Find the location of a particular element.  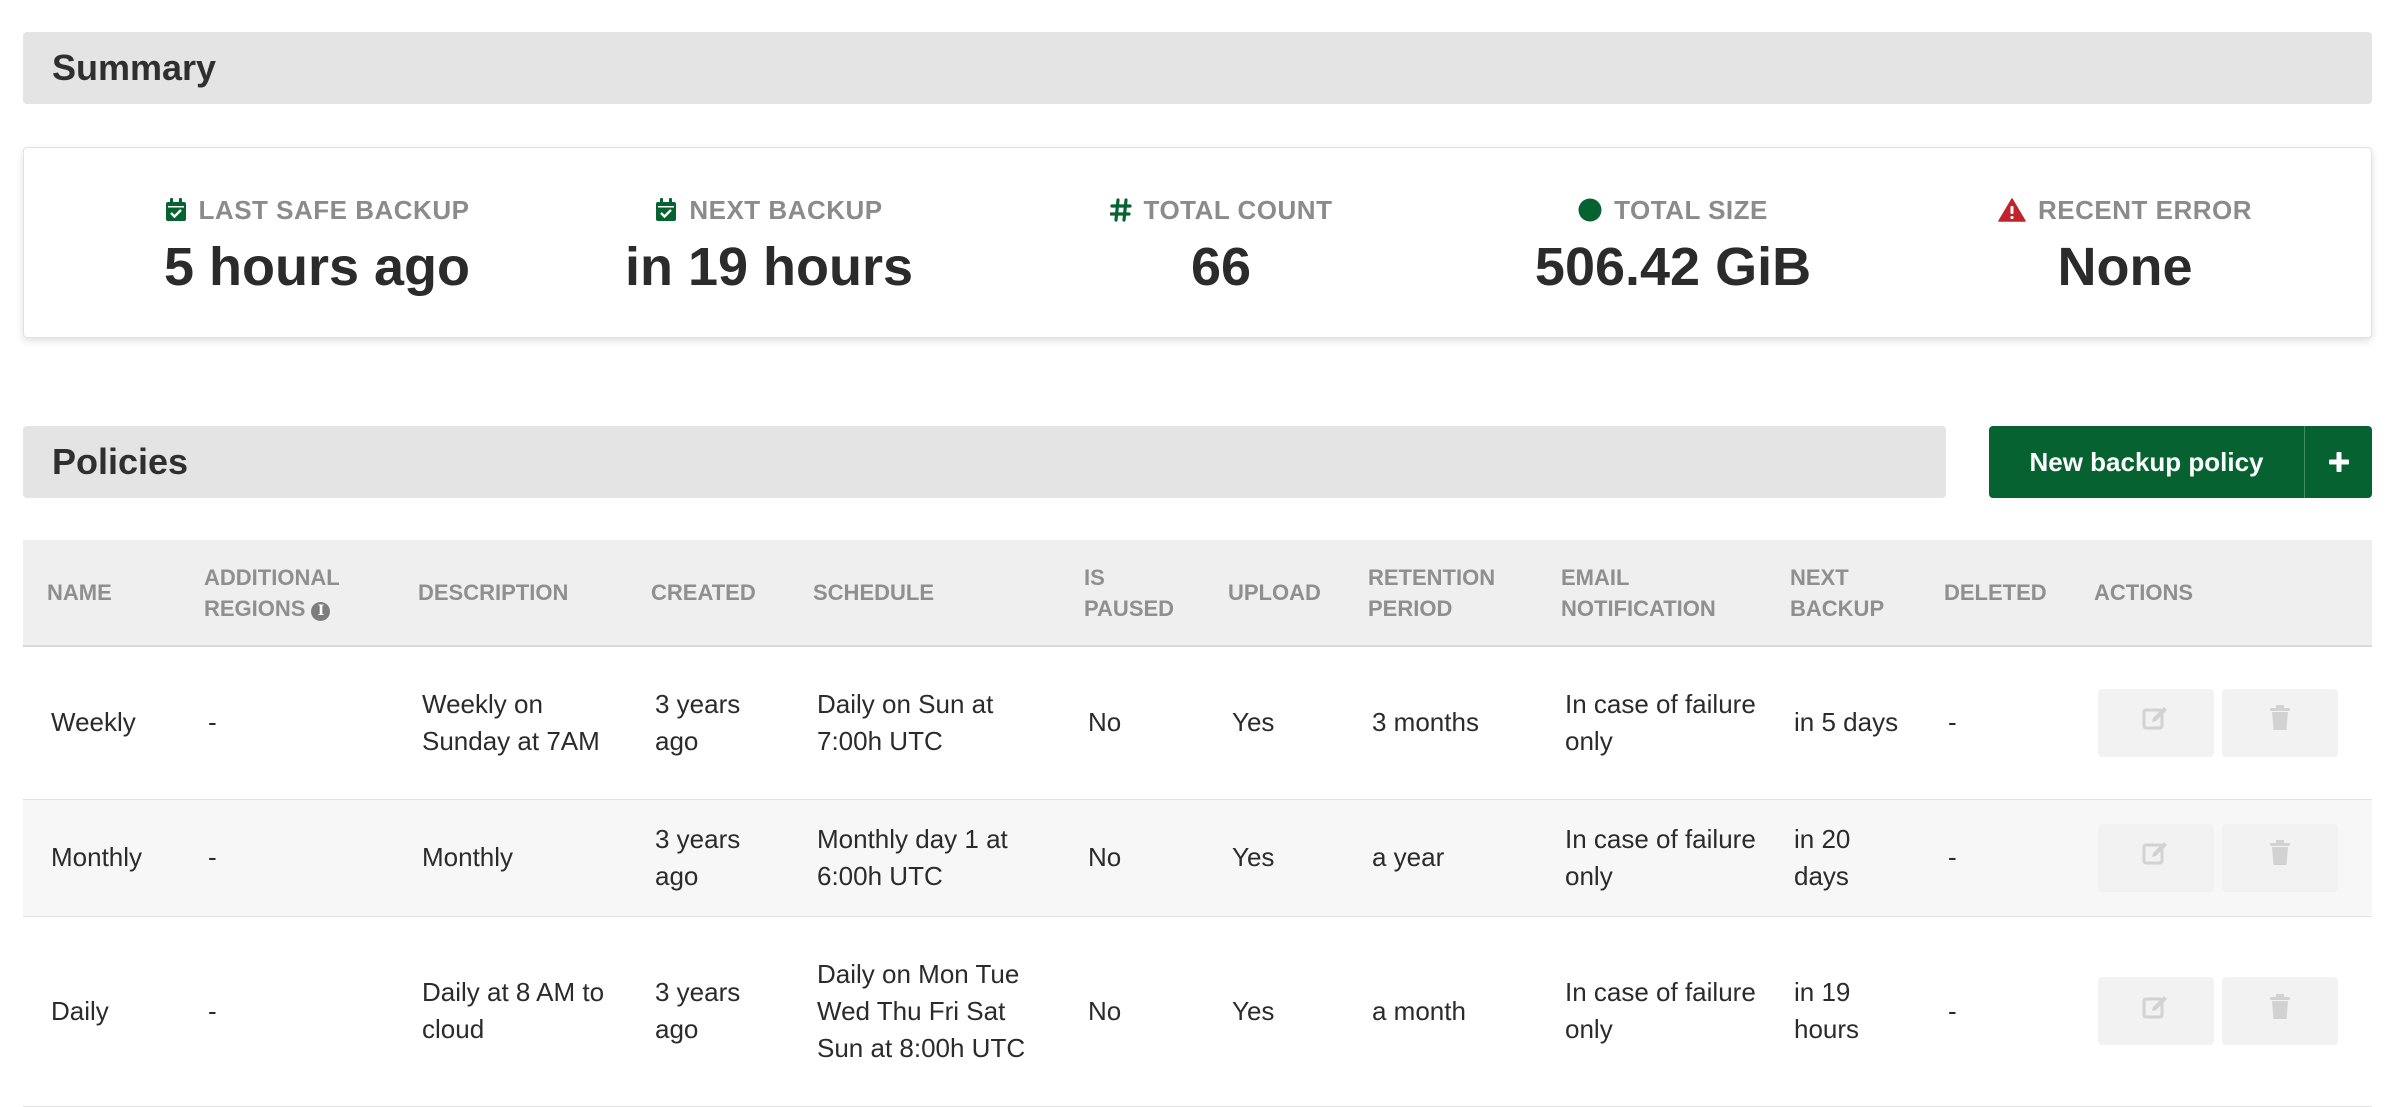

column-header-schedule: SCHEDULE is located at coordinates (924, 593).